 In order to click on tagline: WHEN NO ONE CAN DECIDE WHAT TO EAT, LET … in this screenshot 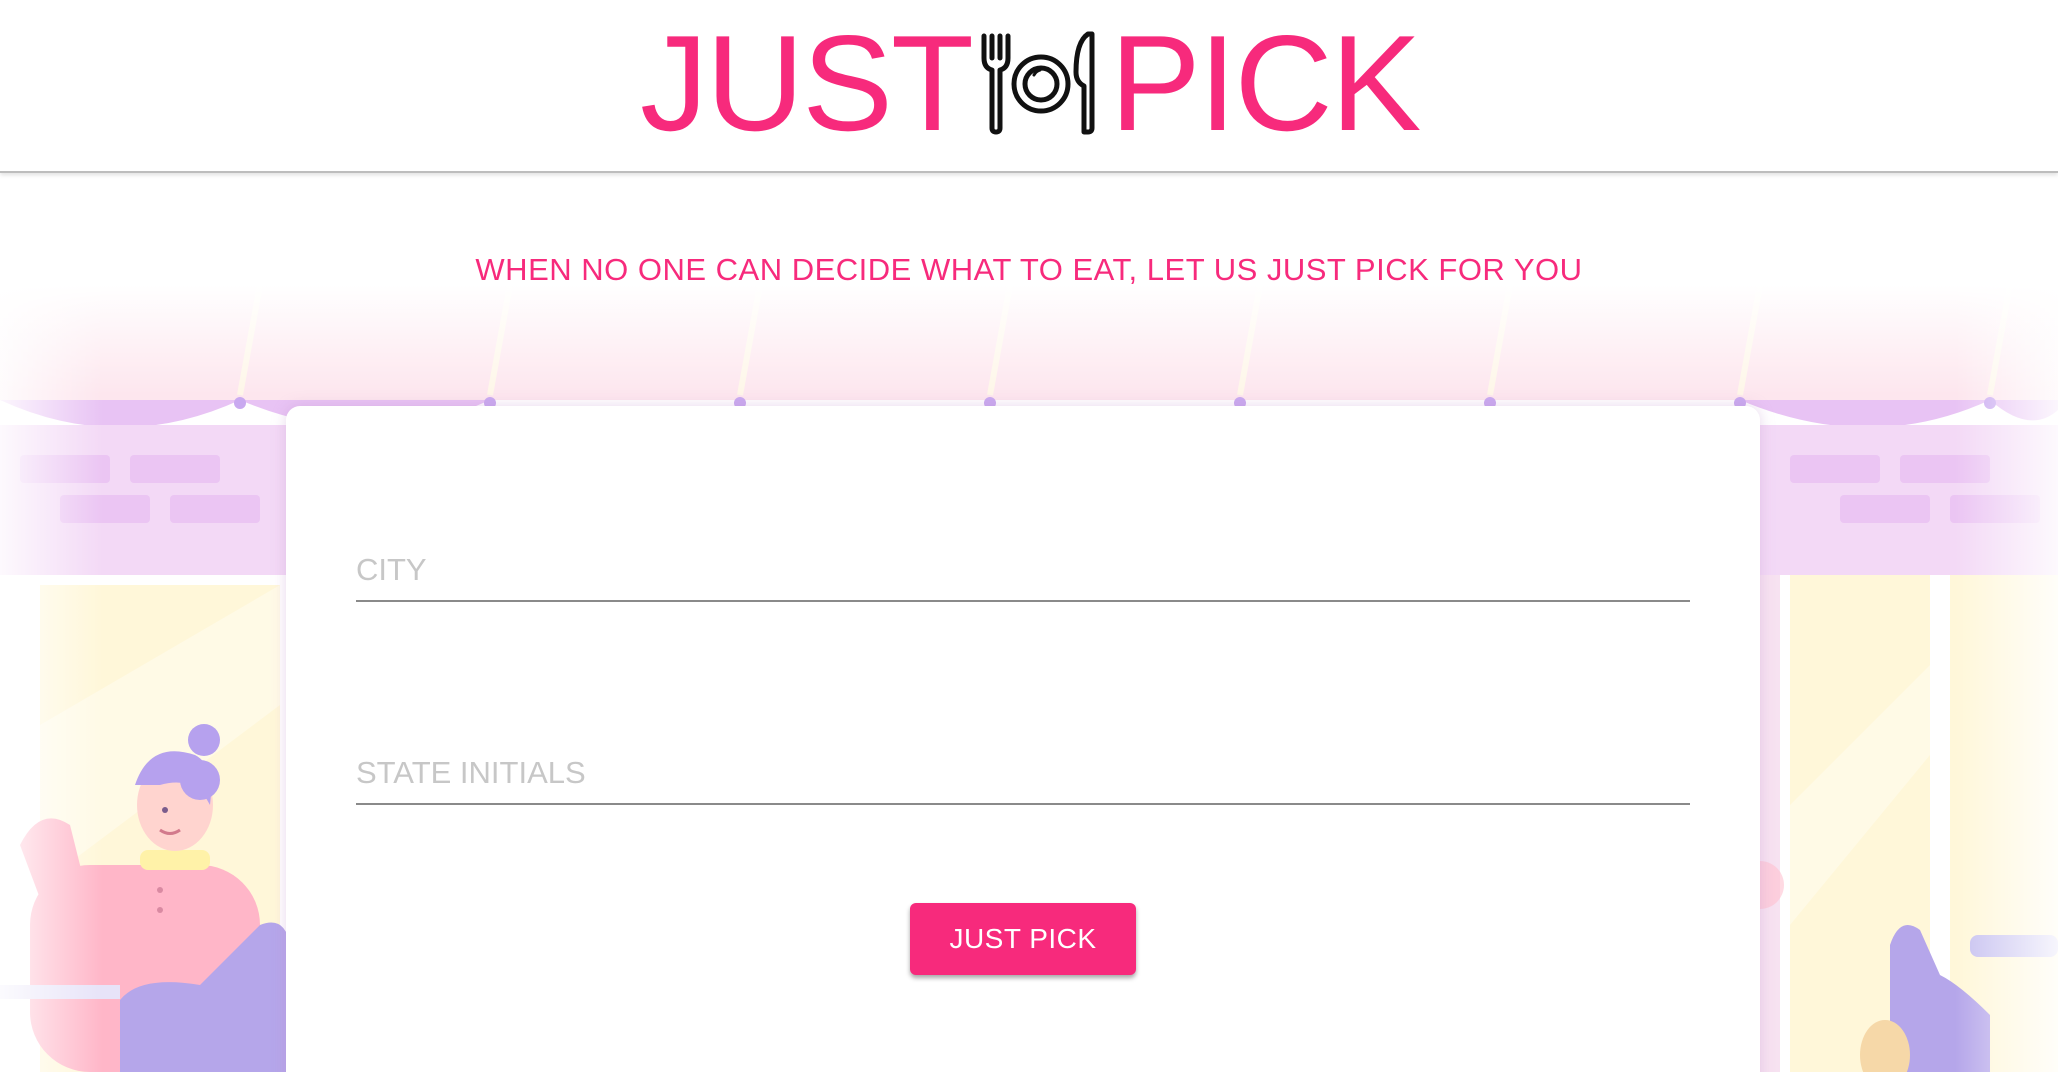, I will do `click(1029, 269)`.